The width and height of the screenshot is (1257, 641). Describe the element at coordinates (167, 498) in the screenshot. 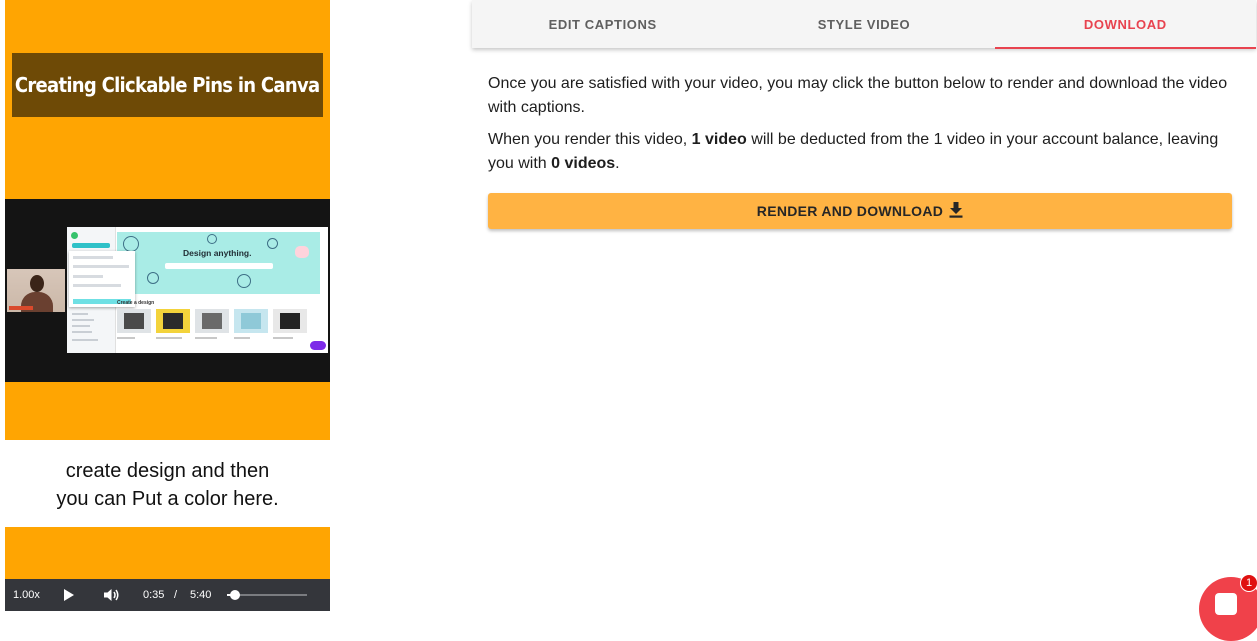

I see `caption-line-2: you can Put a color here.` at that location.